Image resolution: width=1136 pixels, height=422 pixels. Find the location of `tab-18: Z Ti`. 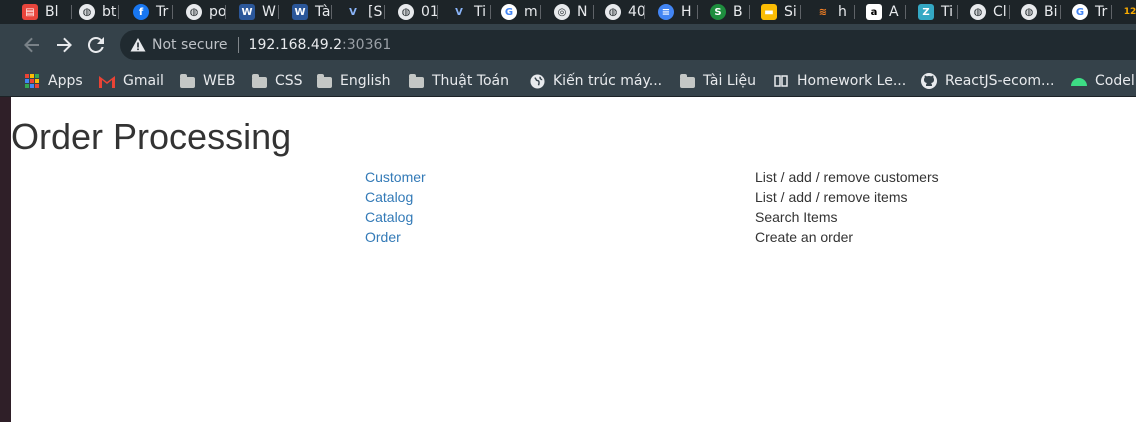

tab-18: Z Ti is located at coordinates (938, 12).